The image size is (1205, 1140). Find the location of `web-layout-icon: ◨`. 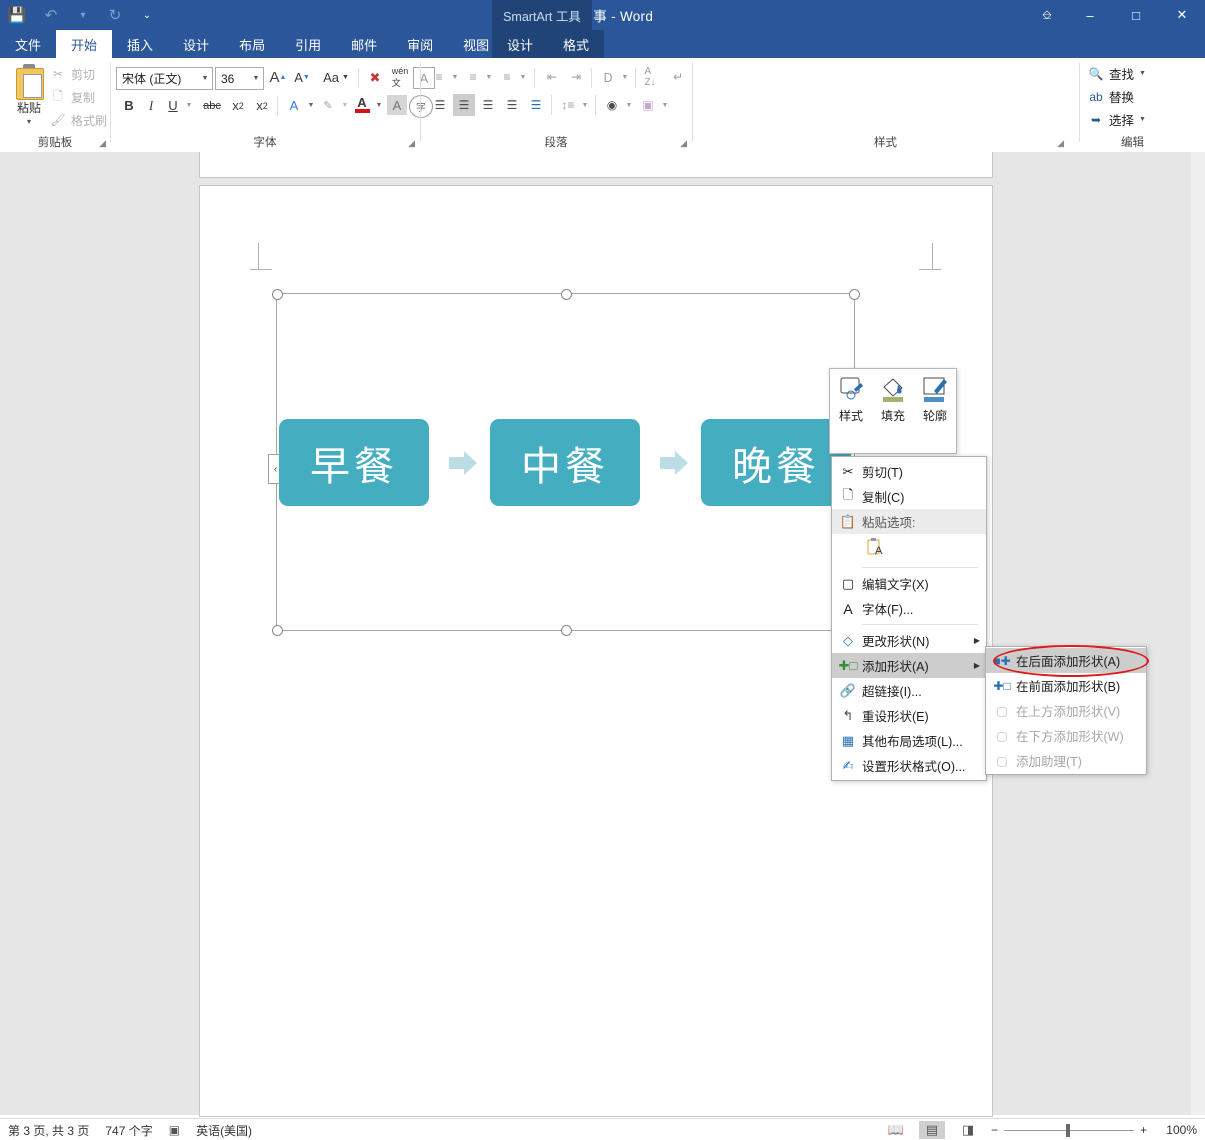

web-layout-icon: ◨ is located at coordinates (968, 1130).